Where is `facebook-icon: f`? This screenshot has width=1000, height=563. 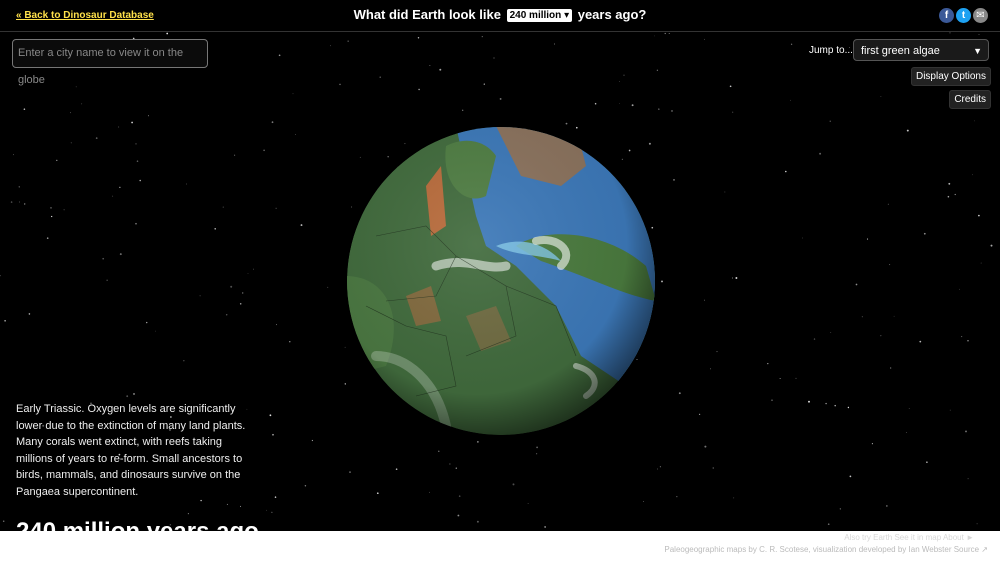
facebook-icon: f is located at coordinates (946, 15).